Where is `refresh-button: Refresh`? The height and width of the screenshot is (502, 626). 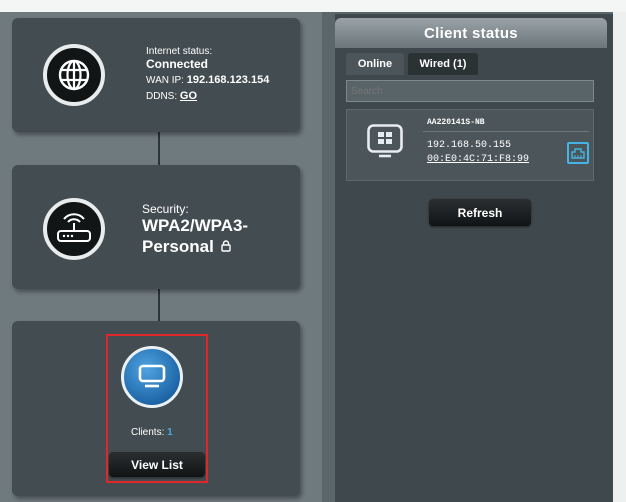
refresh-button: Refresh is located at coordinates (480, 212).